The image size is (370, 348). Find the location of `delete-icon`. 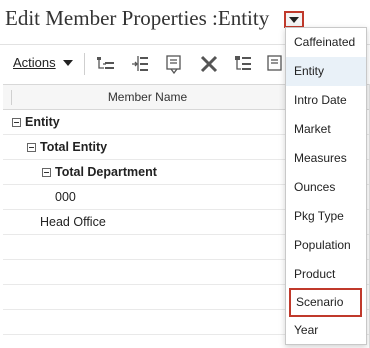

delete-icon is located at coordinates (209, 64).